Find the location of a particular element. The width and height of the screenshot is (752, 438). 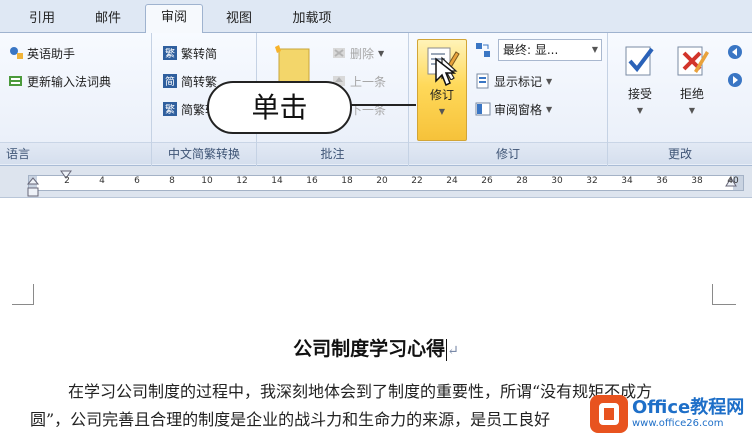

delete-comment-button: 删除 ▼ is located at coordinates (357, 53).